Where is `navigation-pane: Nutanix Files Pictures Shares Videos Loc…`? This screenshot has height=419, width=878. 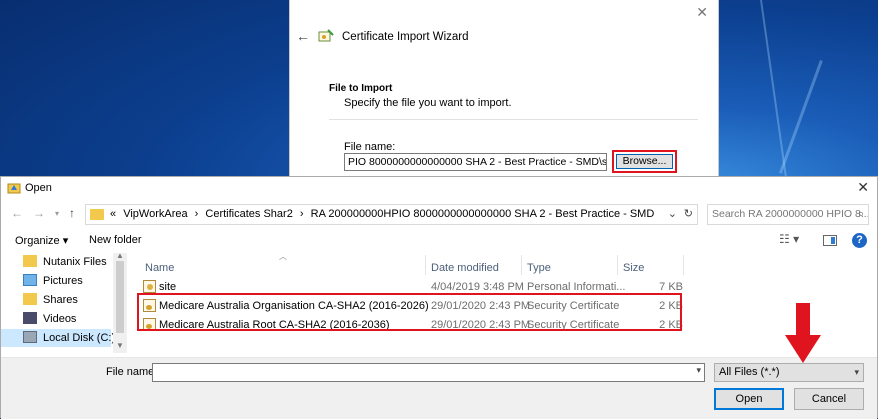 navigation-pane: Nutanix Files Pictures Shares Videos Loc… is located at coordinates (64, 302).